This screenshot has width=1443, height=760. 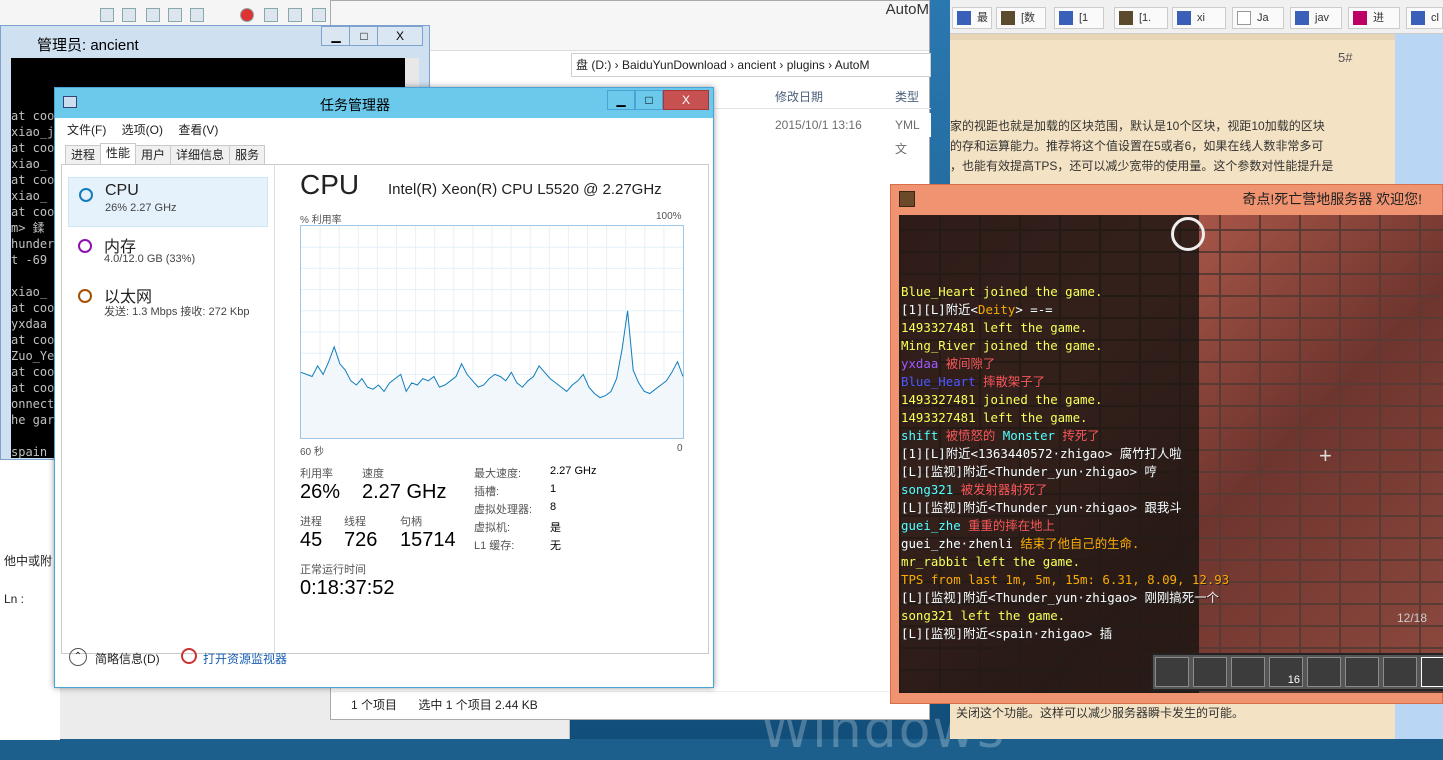 I want to click on tab-processes: 进程, so click(x=83, y=155).